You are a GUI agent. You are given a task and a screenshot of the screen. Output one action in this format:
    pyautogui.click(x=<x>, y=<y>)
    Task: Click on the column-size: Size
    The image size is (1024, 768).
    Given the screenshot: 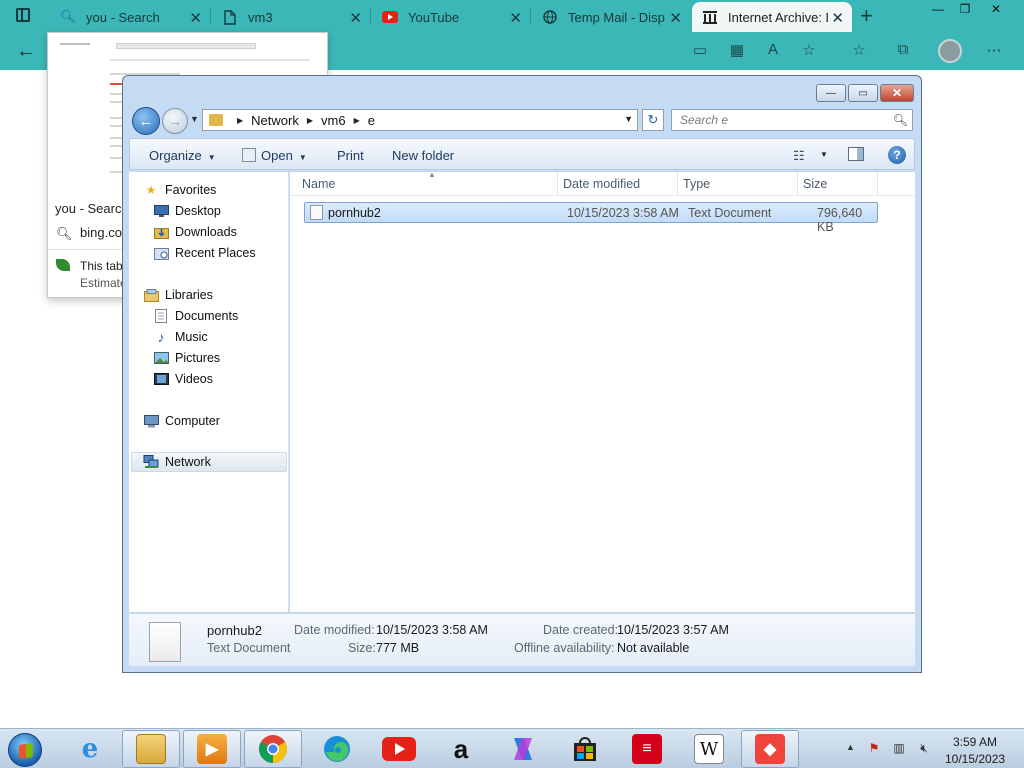 What is the action you would take?
    pyautogui.click(x=815, y=184)
    